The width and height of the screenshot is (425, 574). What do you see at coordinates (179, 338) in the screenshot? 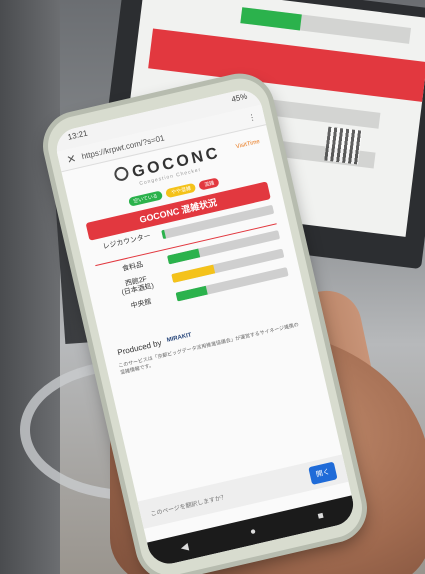
I see `brand-logo: MIRAKIT` at bounding box center [179, 338].